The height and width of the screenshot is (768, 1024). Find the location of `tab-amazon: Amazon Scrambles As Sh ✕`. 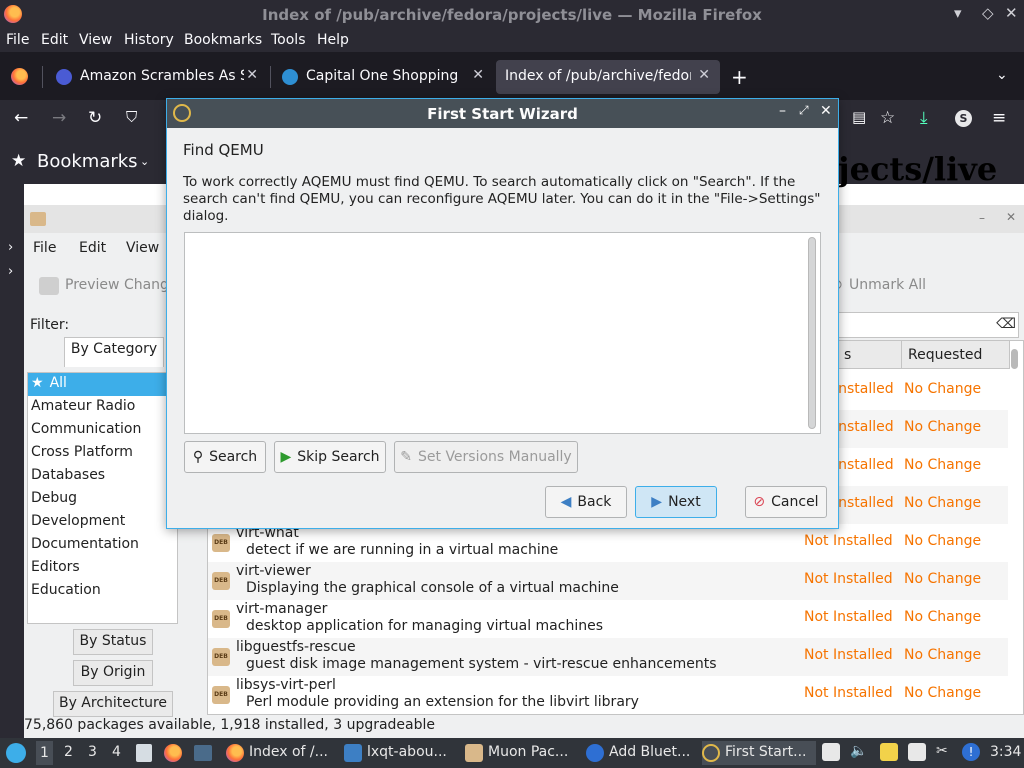

tab-amazon: Amazon Scrambles As Sh ✕ is located at coordinates (157, 77).